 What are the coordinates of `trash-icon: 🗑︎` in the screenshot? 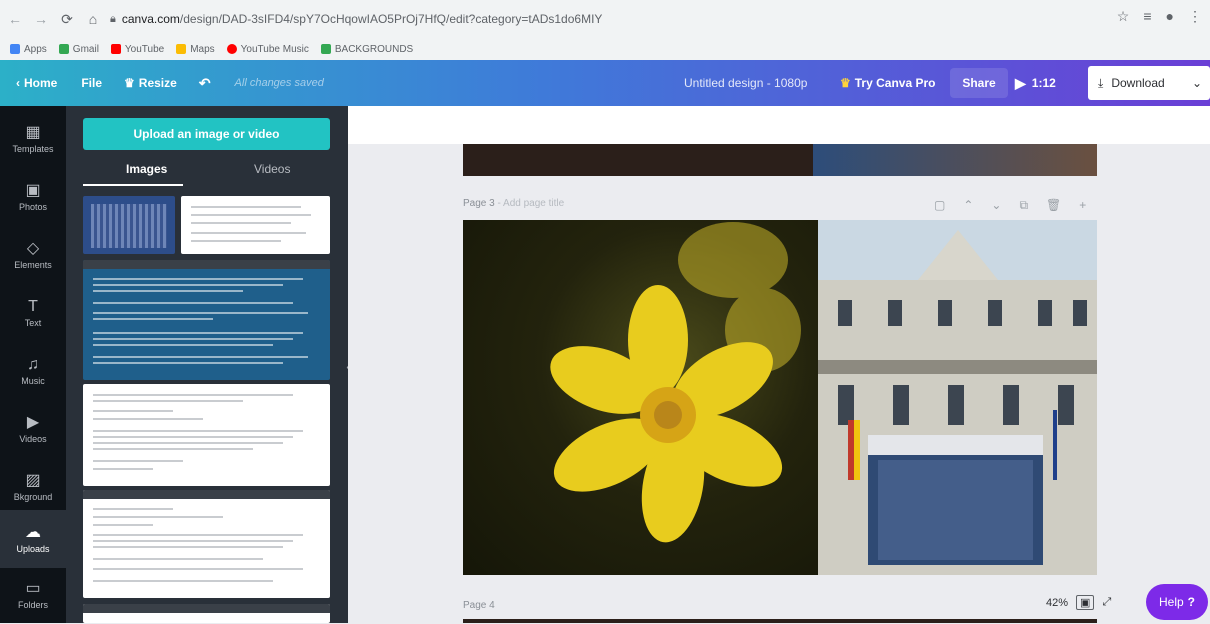 It's located at (1053, 205).